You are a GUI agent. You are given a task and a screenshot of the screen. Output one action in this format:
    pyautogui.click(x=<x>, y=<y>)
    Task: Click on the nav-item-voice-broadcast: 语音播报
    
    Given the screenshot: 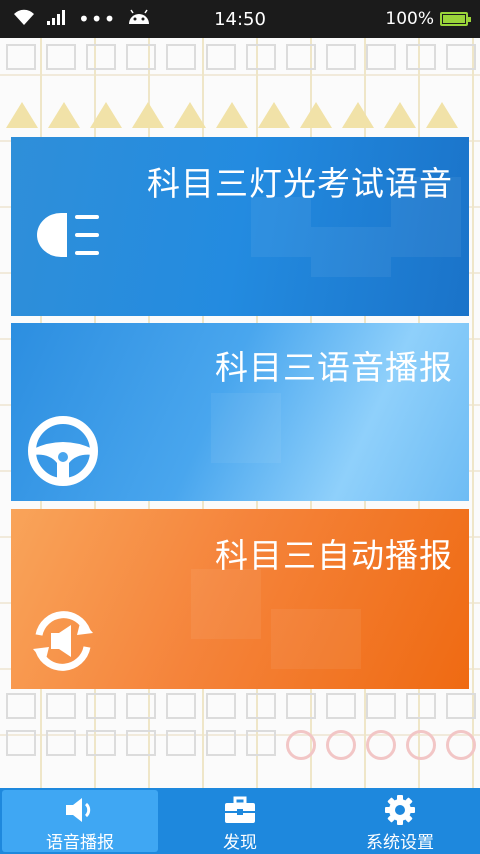 What is the action you would take?
    pyautogui.click(x=80, y=821)
    